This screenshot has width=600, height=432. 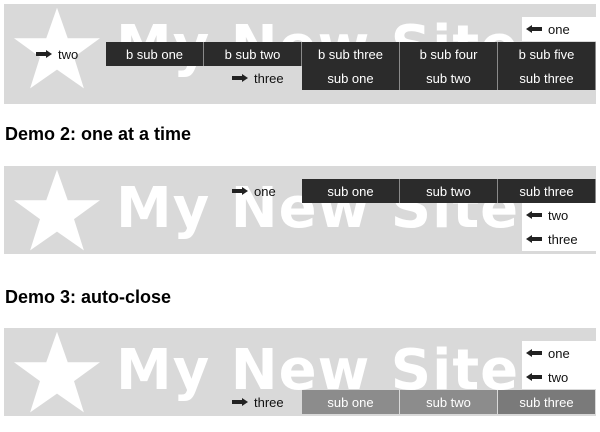 What do you see at coordinates (98, 134) in the screenshot?
I see `demo2-title: Demo 2: one at a time` at bounding box center [98, 134].